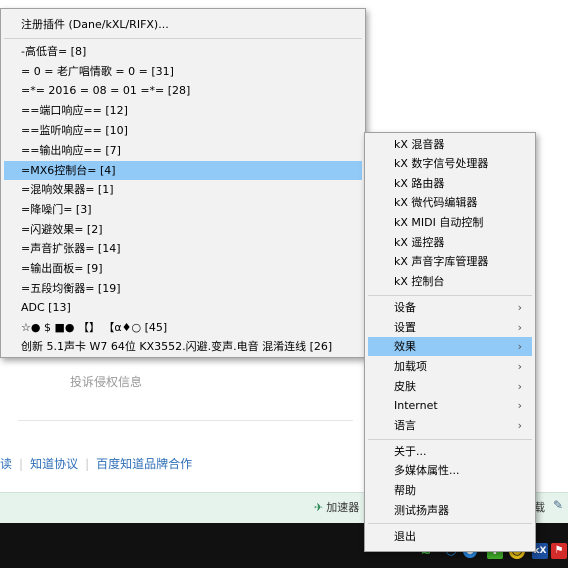  I want to click on menu-item-effect: =五段均衡器= [19], so click(183, 288).